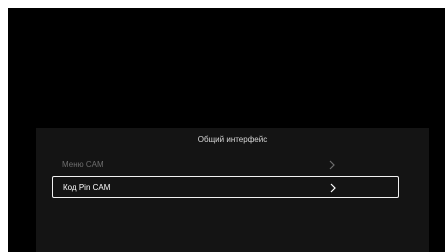  Describe the element at coordinates (87, 187) in the screenshot. I see `menu-item-label: Код Pin CAM` at that location.